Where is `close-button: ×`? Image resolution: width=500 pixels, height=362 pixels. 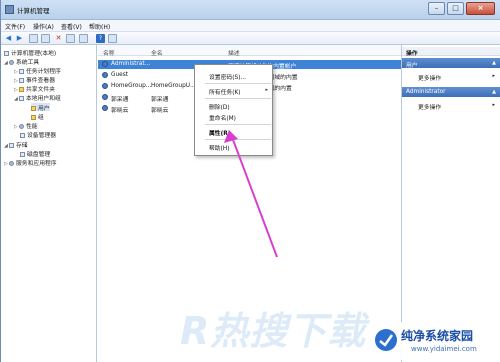 close-button: × is located at coordinates (480, 8).